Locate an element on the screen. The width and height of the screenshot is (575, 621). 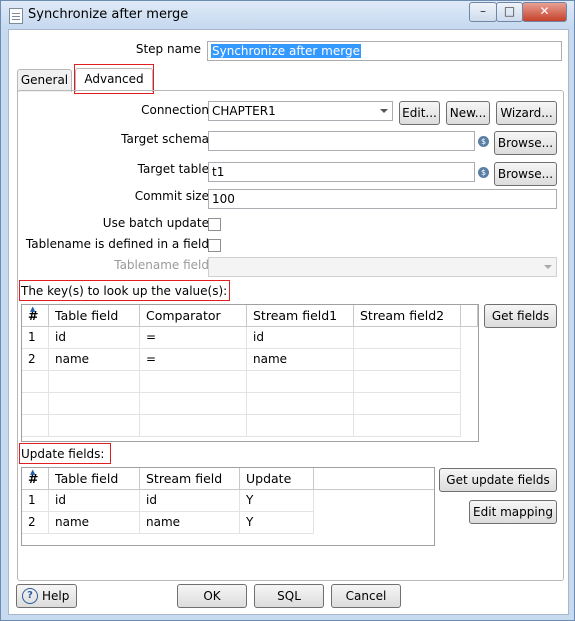
connection-select: CHAPTER1 is located at coordinates (300, 111).